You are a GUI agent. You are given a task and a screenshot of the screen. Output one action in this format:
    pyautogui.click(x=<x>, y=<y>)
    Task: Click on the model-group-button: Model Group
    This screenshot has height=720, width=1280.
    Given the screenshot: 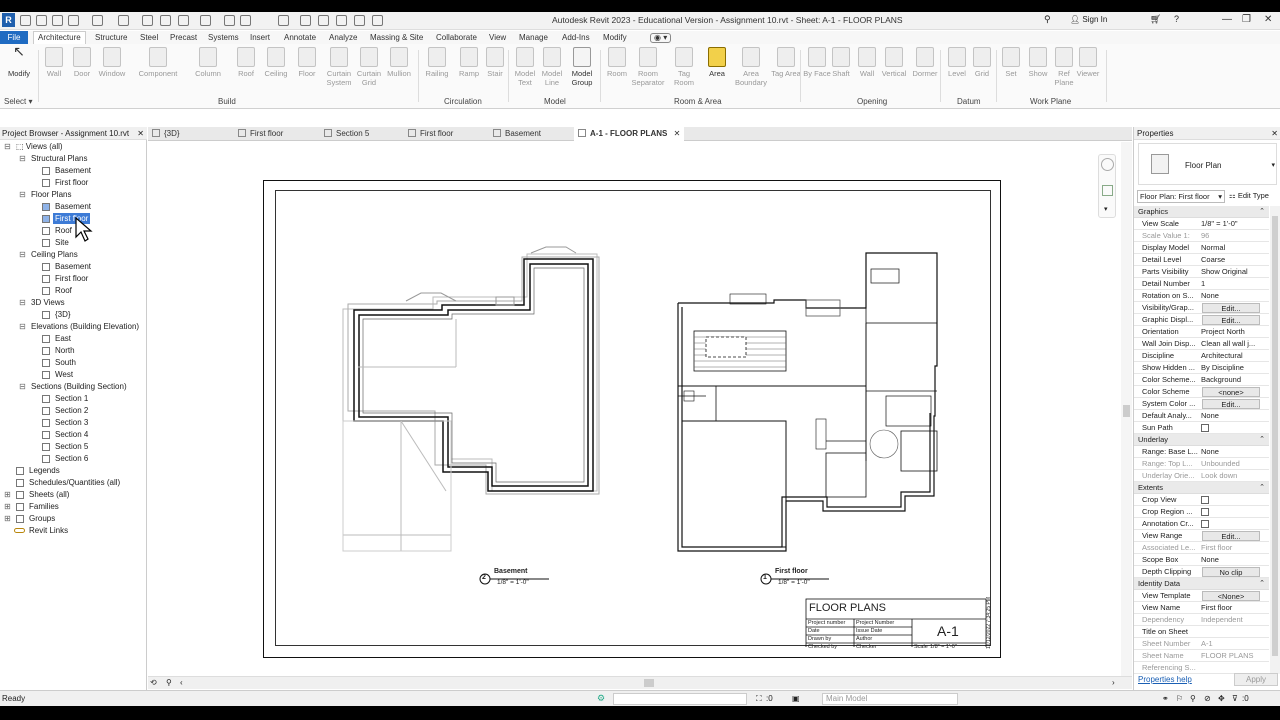 What is the action you would take?
    pyautogui.click(x=582, y=67)
    